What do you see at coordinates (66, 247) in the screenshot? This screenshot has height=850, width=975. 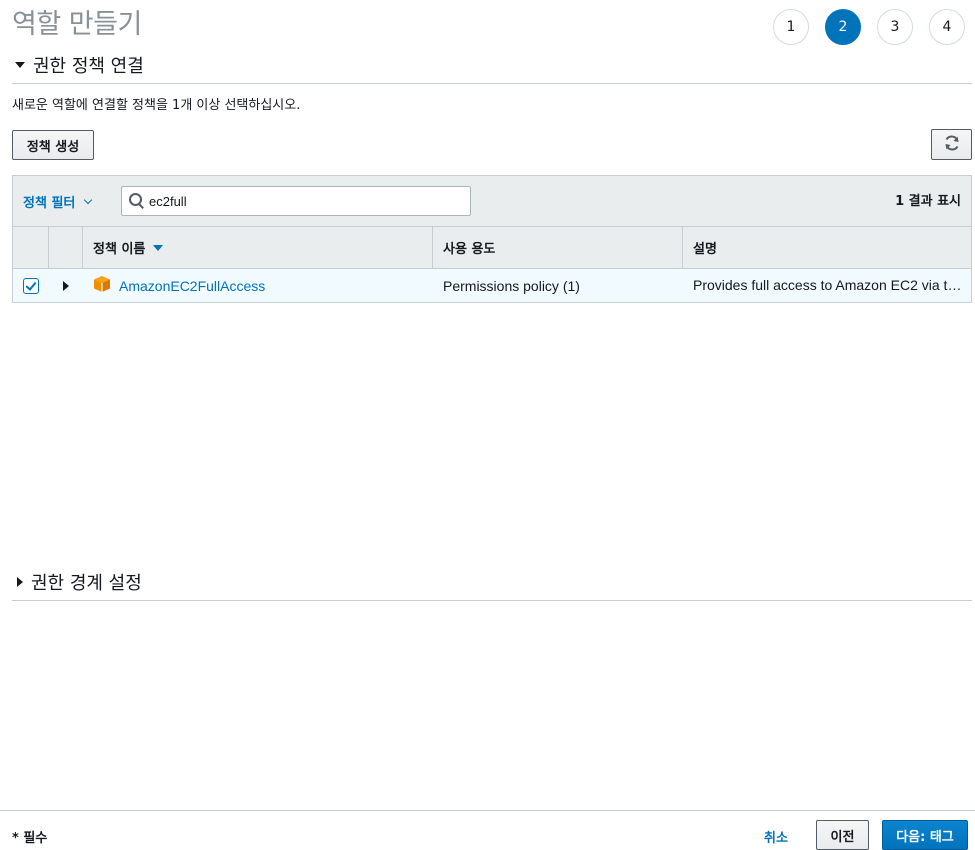 I see `header-expand-cell` at bounding box center [66, 247].